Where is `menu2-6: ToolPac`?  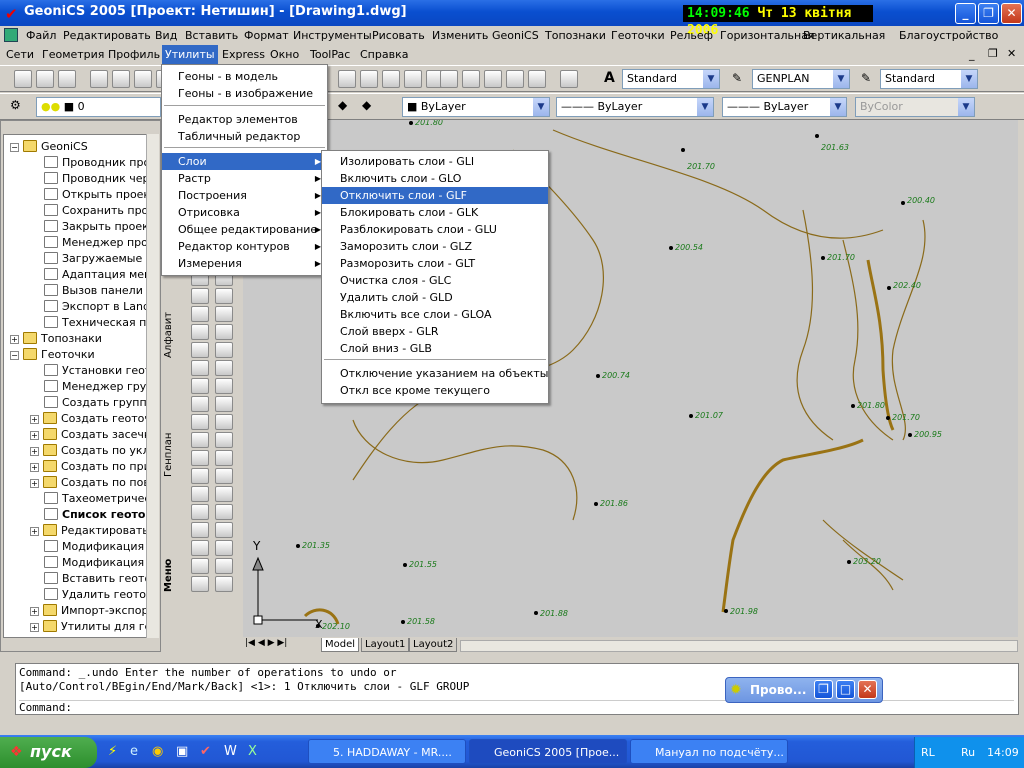
menu2-6: ToolPac is located at coordinates (330, 54).